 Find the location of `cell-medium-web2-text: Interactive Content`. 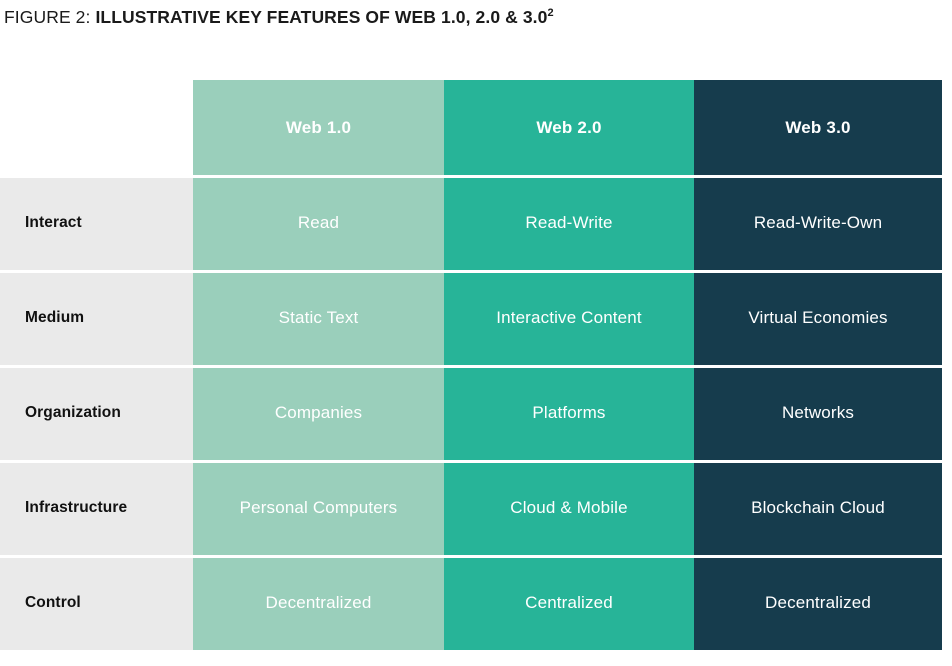

cell-medium-web2-text: Interactive Content is located at coordinates (569, 317).